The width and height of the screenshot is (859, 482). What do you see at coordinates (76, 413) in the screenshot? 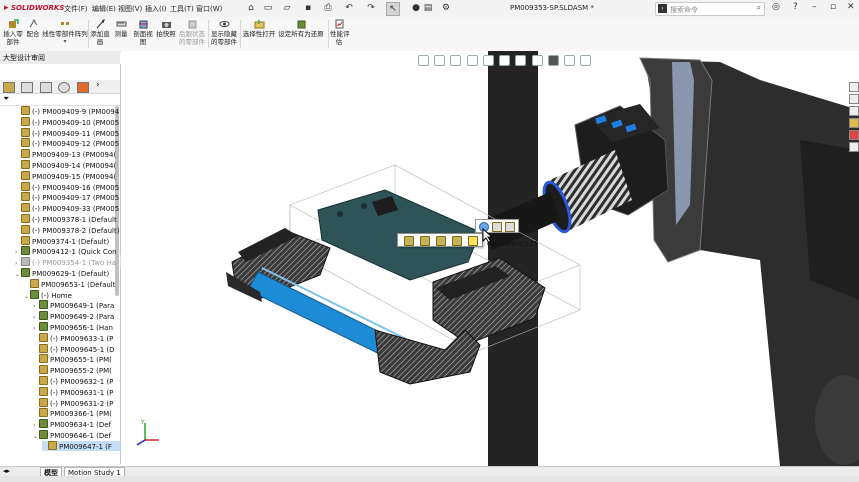
I see `tree-node: PM009366-1 (PM(` at bounding box center [76, 413].